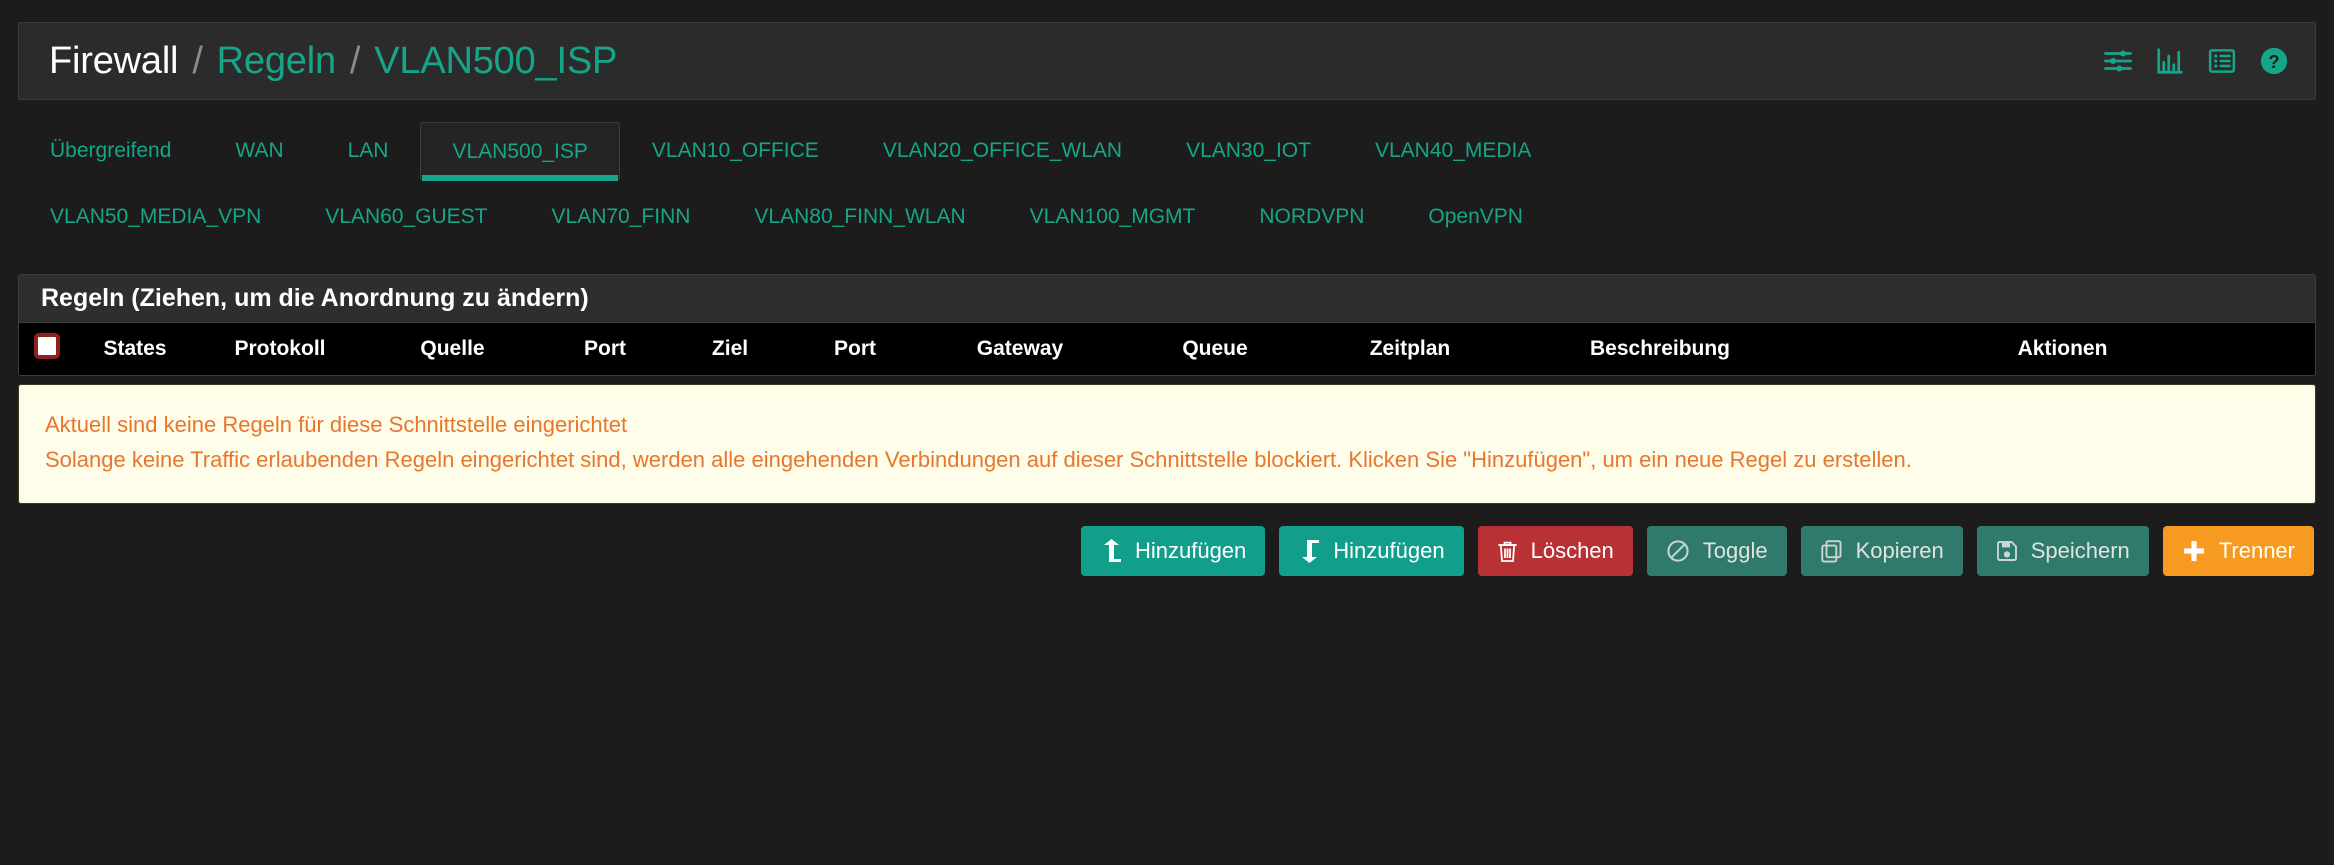  I want to click on column-header-quelle: Quelle, so click(452, 349).